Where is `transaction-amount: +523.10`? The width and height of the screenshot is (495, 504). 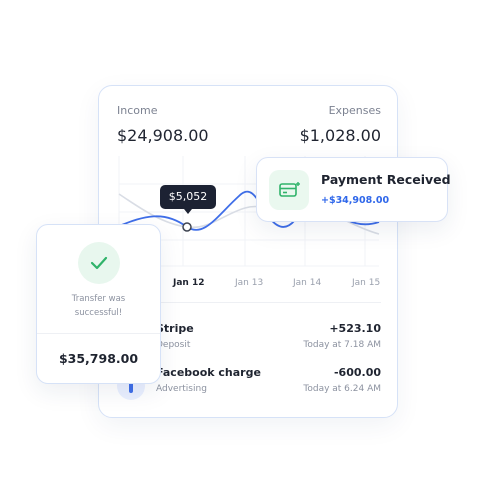 transaction-amount: +523.10 is located at coordinates (355, 328).